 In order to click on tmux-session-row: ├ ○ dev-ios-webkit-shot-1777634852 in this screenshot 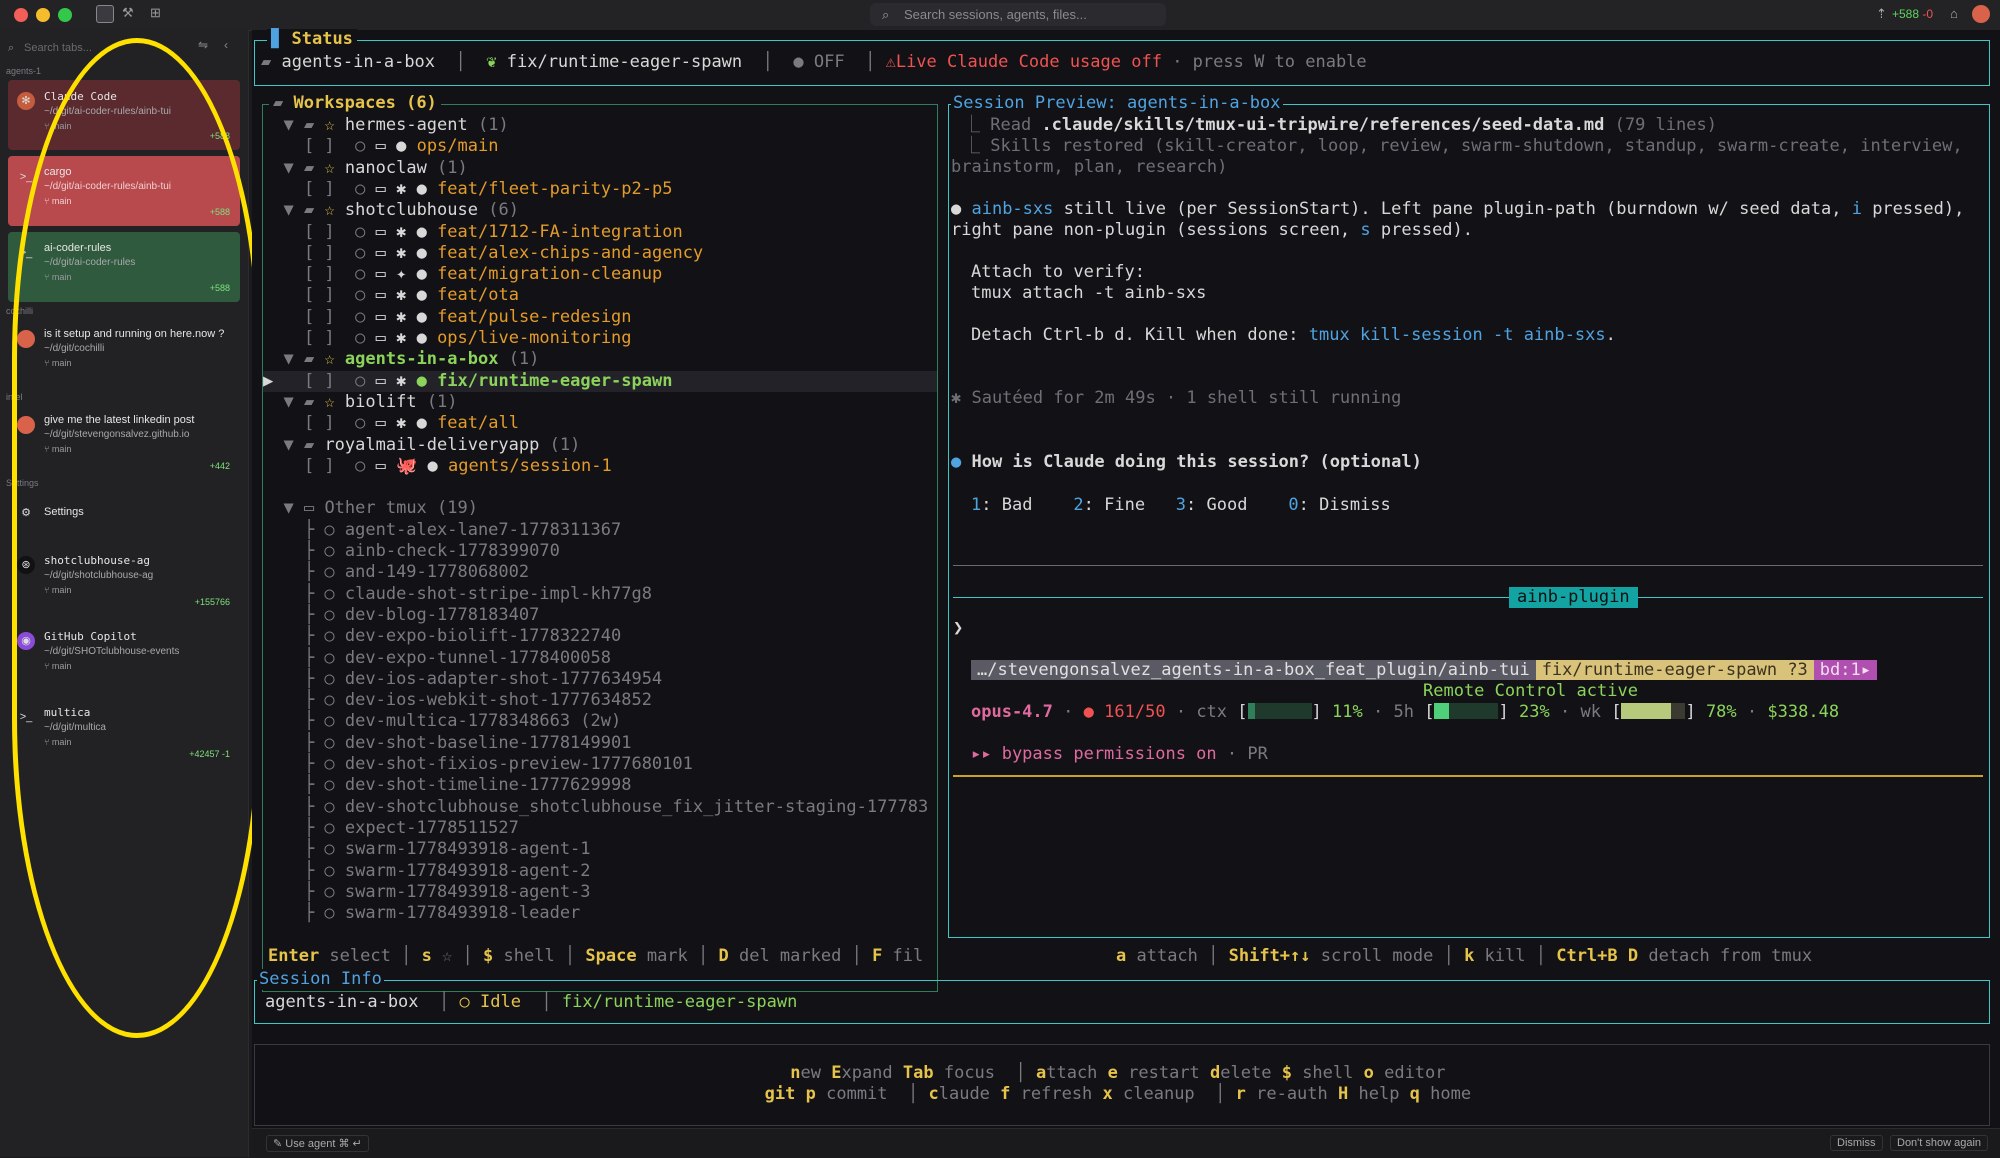, I will do `click(457, 700)`.